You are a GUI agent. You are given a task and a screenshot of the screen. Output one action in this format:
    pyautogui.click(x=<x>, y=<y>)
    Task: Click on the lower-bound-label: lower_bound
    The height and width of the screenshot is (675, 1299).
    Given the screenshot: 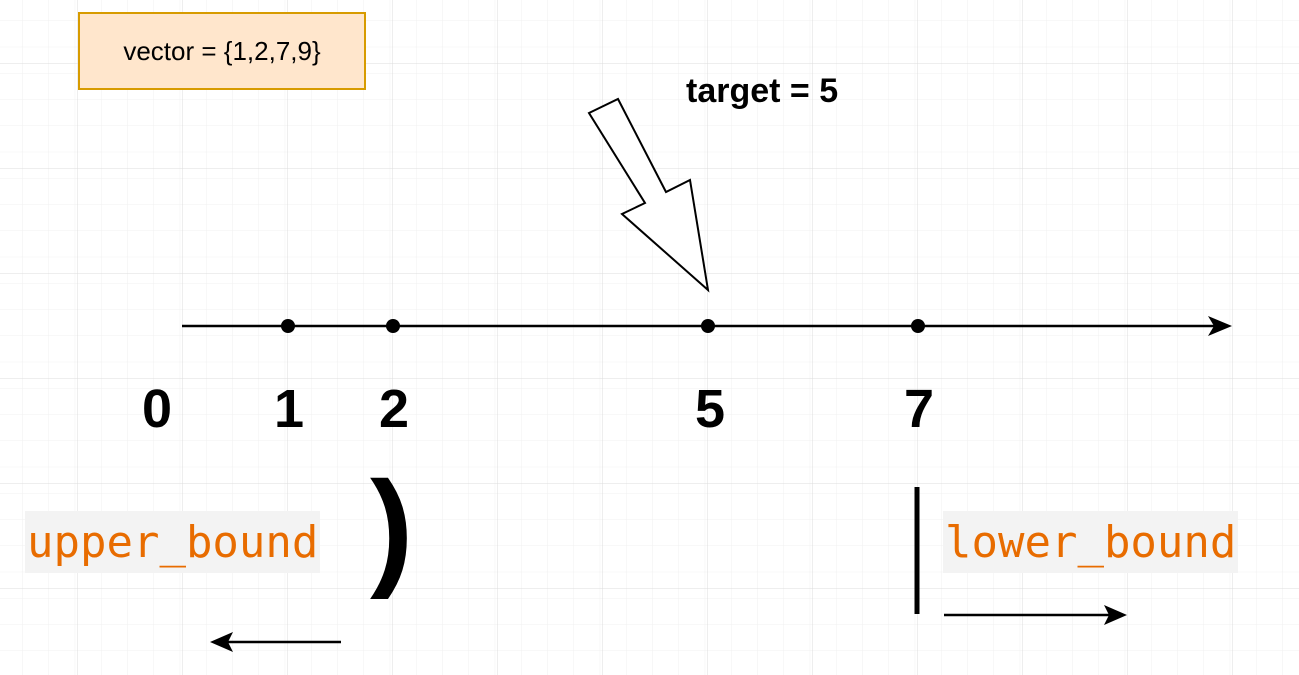 What is the action you would take?
    pyautogui.click(x=1091, y=542)
    